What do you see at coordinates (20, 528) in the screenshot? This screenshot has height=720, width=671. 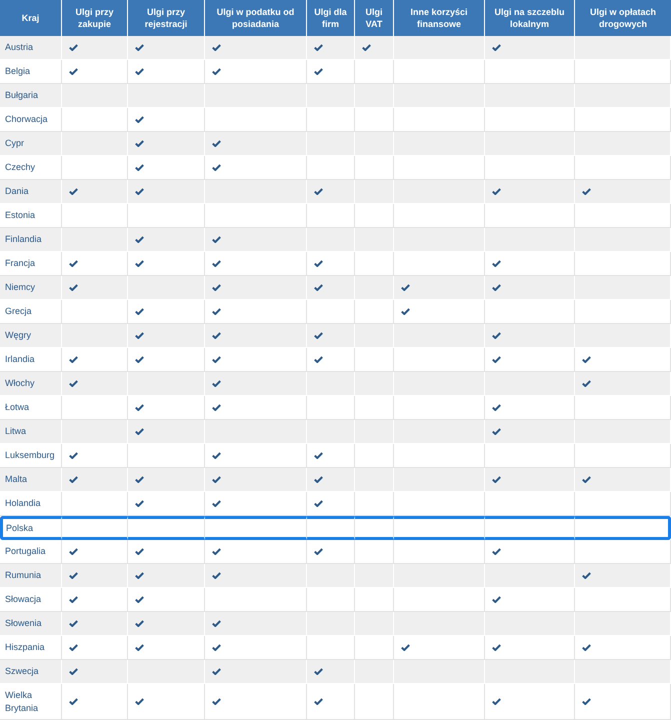 I see `country-name: Polska` at bounding box center [20, 528].